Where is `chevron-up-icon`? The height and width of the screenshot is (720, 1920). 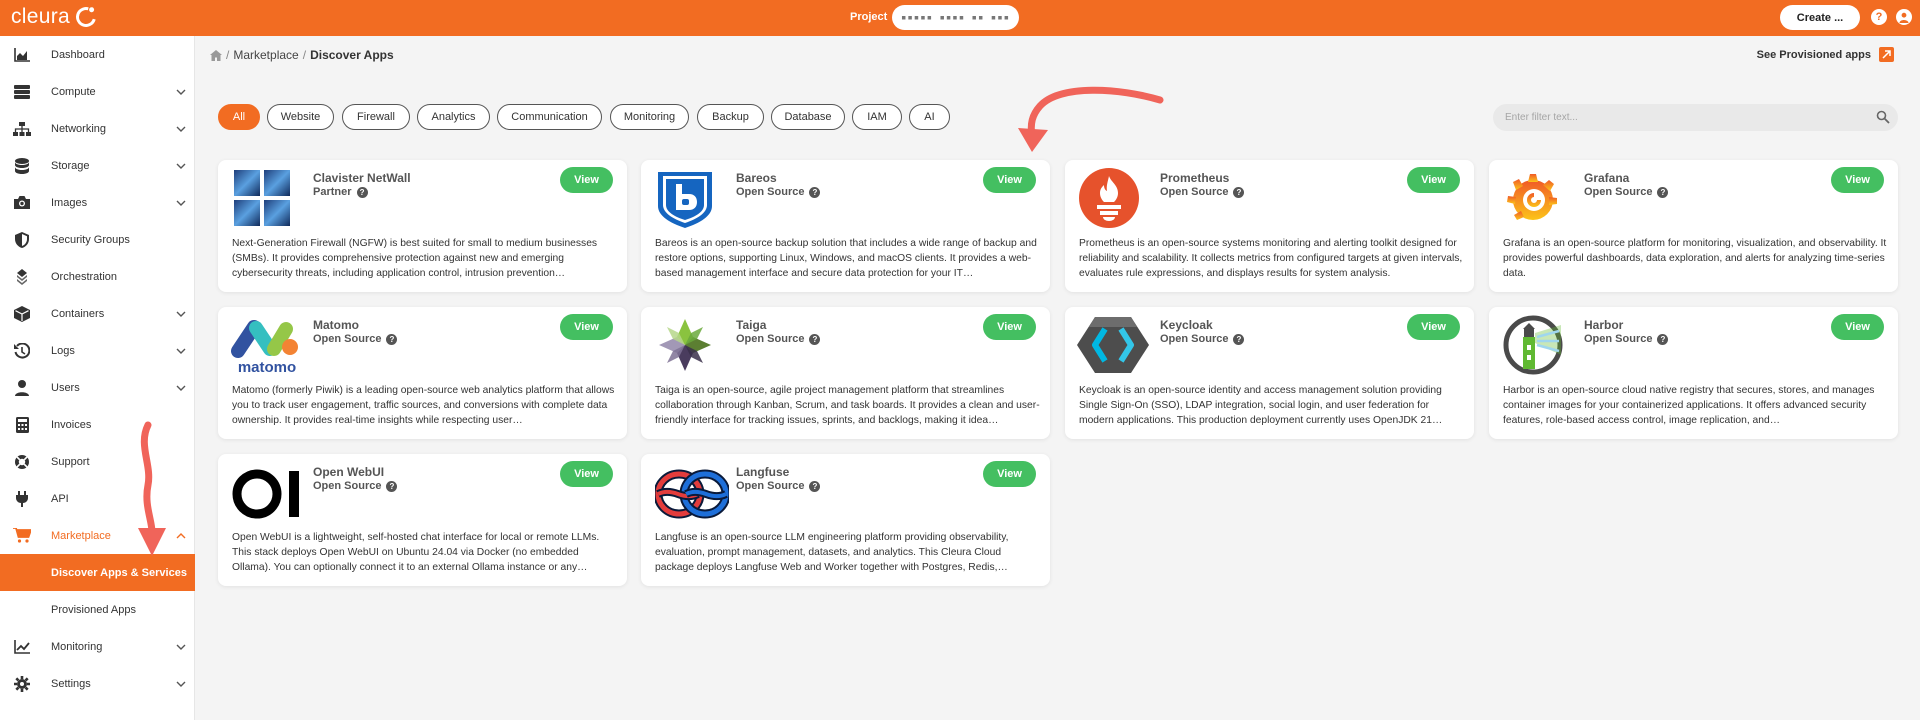 chevron-up-icon is located at coordinates (181, 536).